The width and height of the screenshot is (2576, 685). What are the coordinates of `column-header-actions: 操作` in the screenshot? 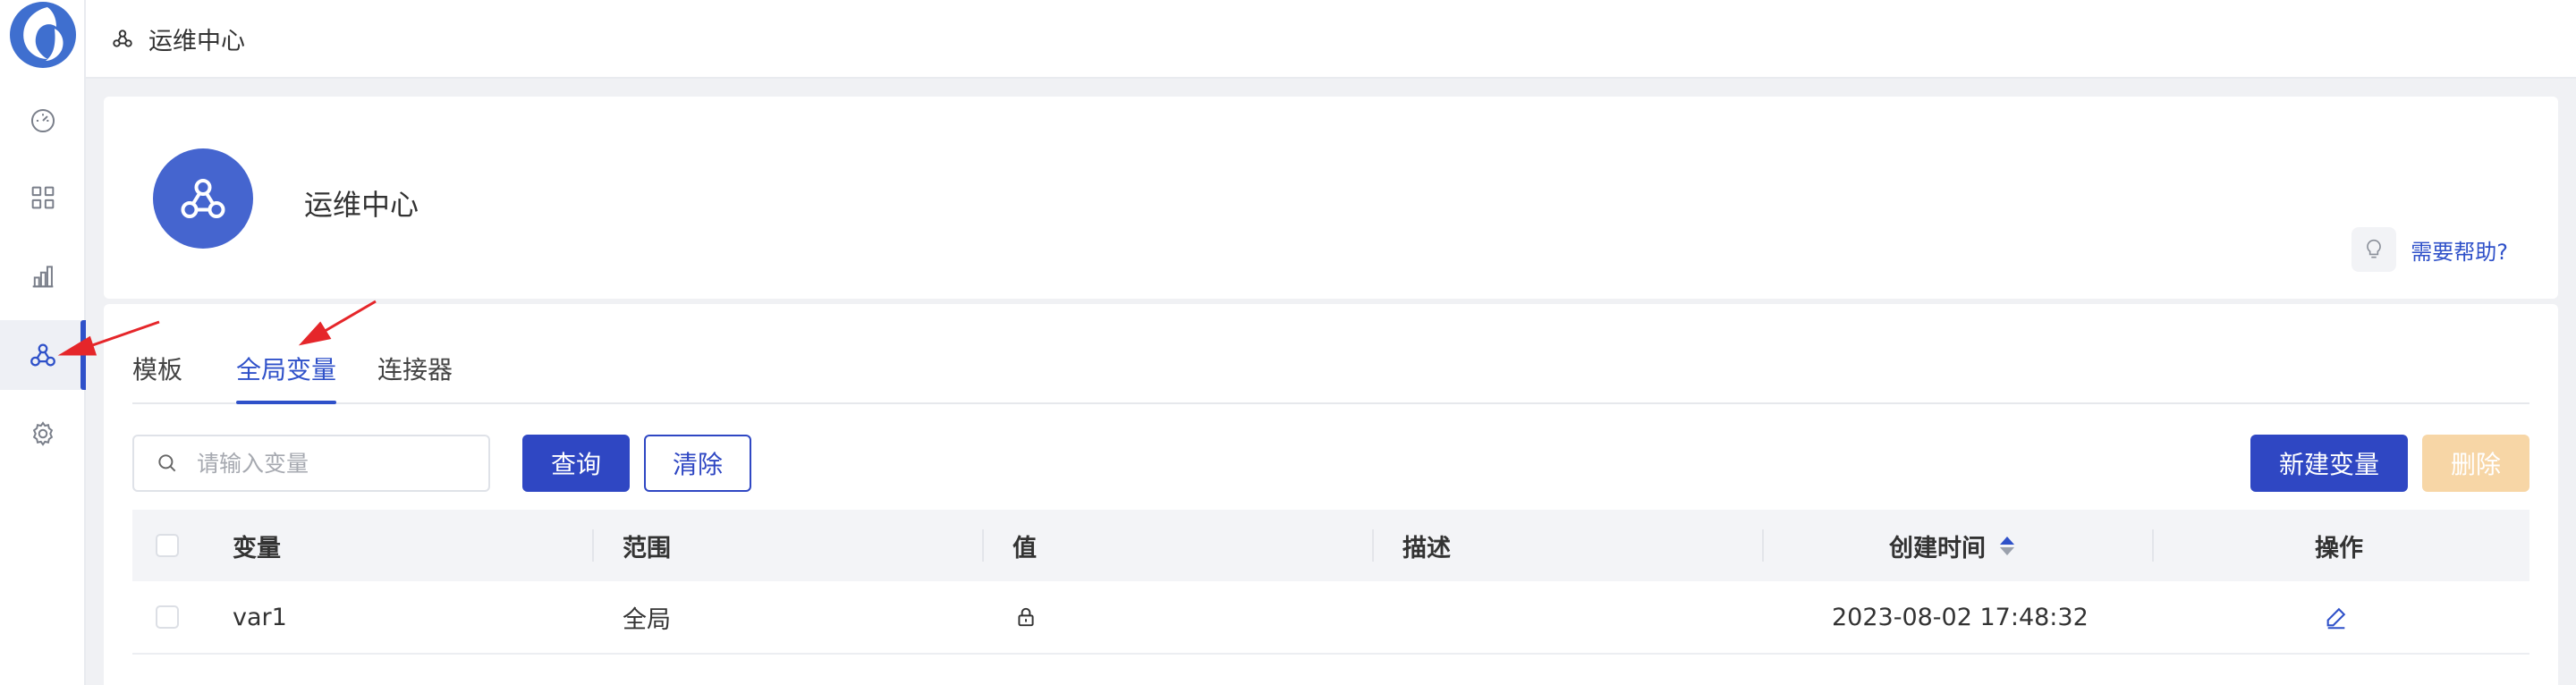 It's located at (2339, 548).